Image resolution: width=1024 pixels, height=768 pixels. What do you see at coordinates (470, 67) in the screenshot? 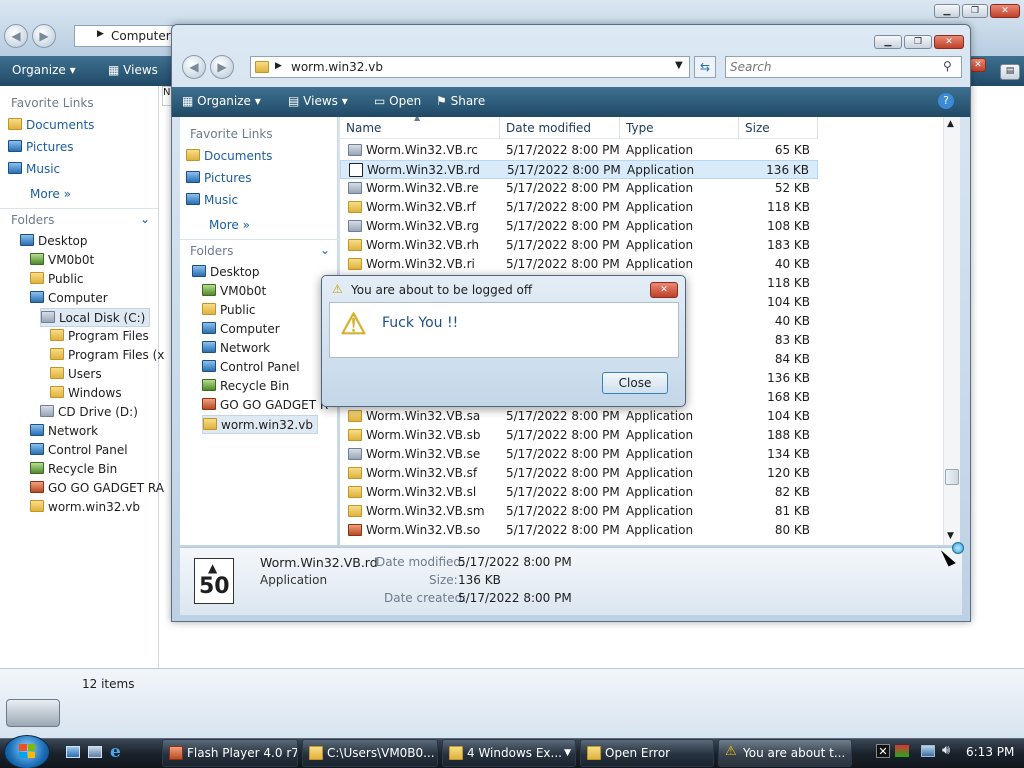
I see `address-bar: ▶ worm.win32.vb ▼` at bounding box center [470, 67].